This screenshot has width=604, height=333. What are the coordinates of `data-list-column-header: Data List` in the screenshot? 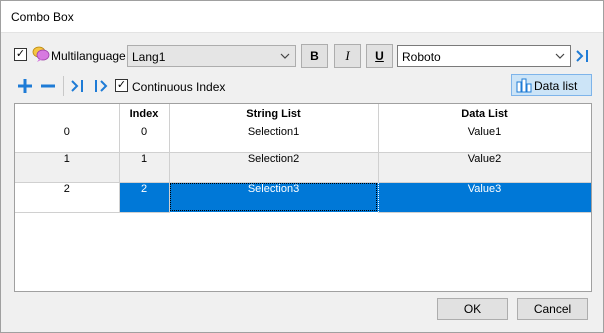 It's located at (484, 115).